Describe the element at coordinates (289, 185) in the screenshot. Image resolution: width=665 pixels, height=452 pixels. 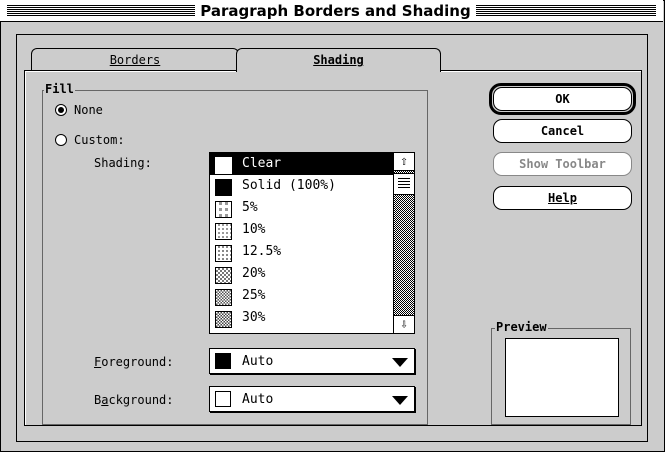
I see `shading-option-label: Solid (100%)` at that location.